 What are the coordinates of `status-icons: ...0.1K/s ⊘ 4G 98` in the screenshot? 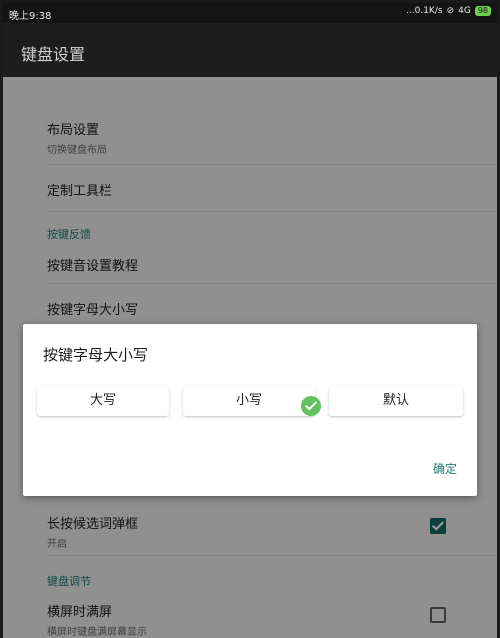 It's located at (448, 11).